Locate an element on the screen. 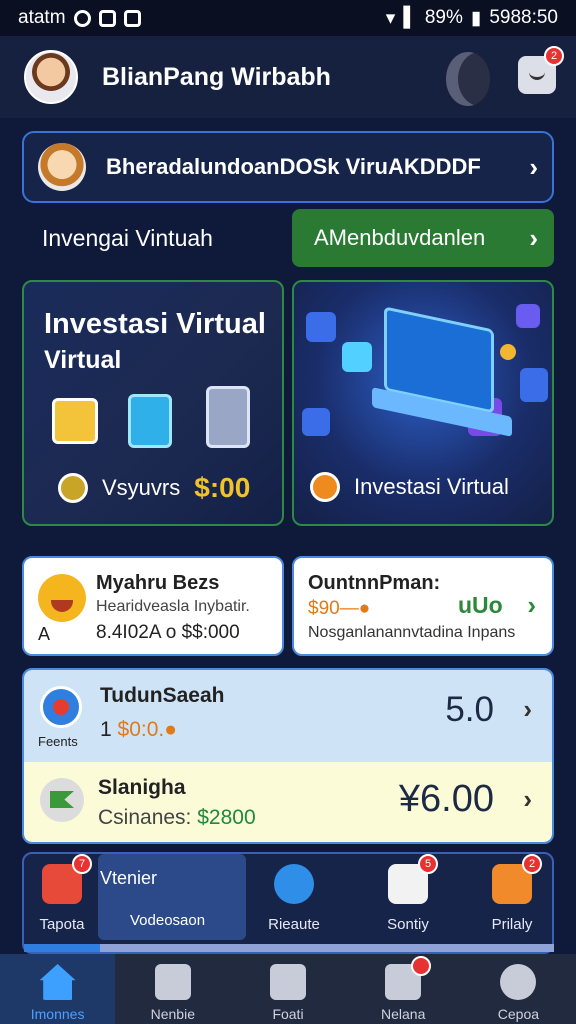  notification-icon is located at coordinates (82, 18).